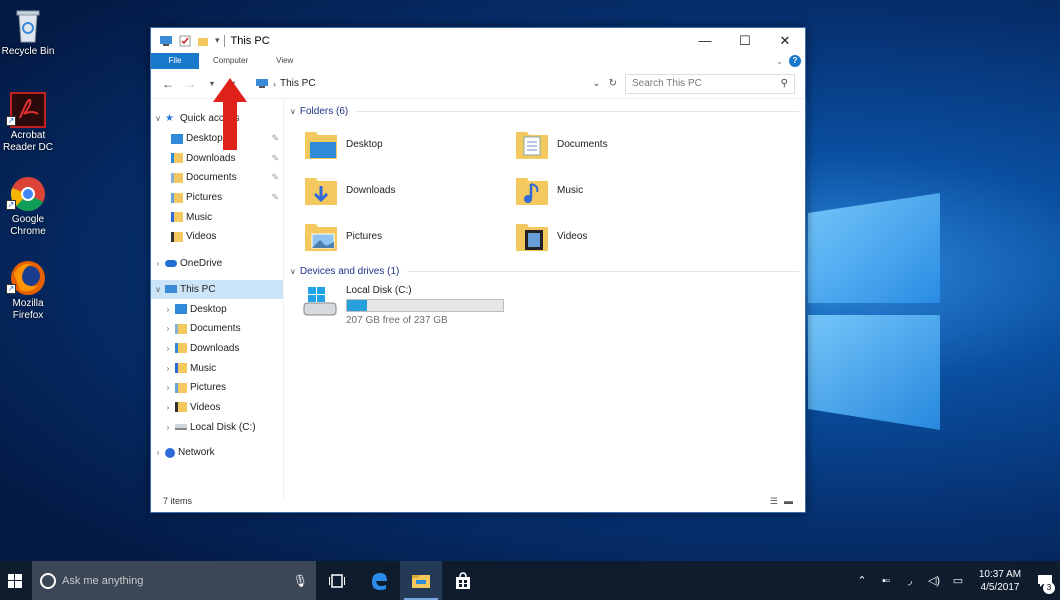 Image resolution: width=1060 pixels, height=600 pixels. I want to click on taskbar-edge, so click(379, 580).